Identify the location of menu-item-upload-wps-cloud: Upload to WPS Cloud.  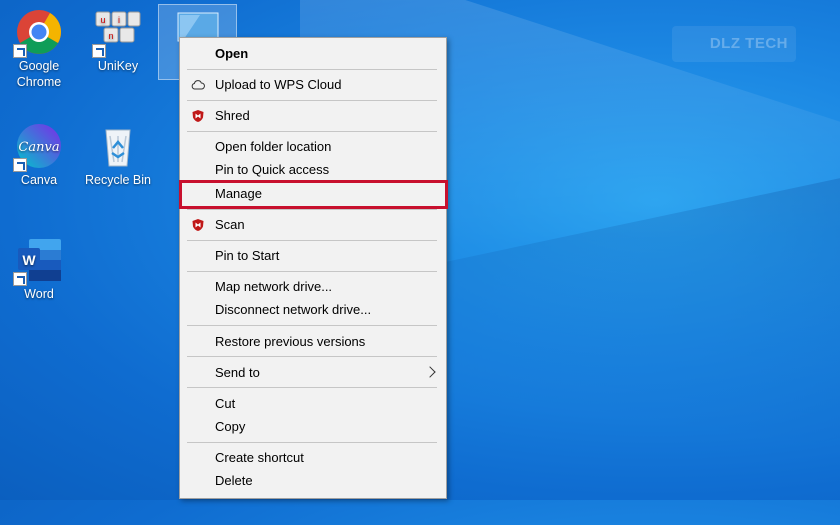
(313, 84).